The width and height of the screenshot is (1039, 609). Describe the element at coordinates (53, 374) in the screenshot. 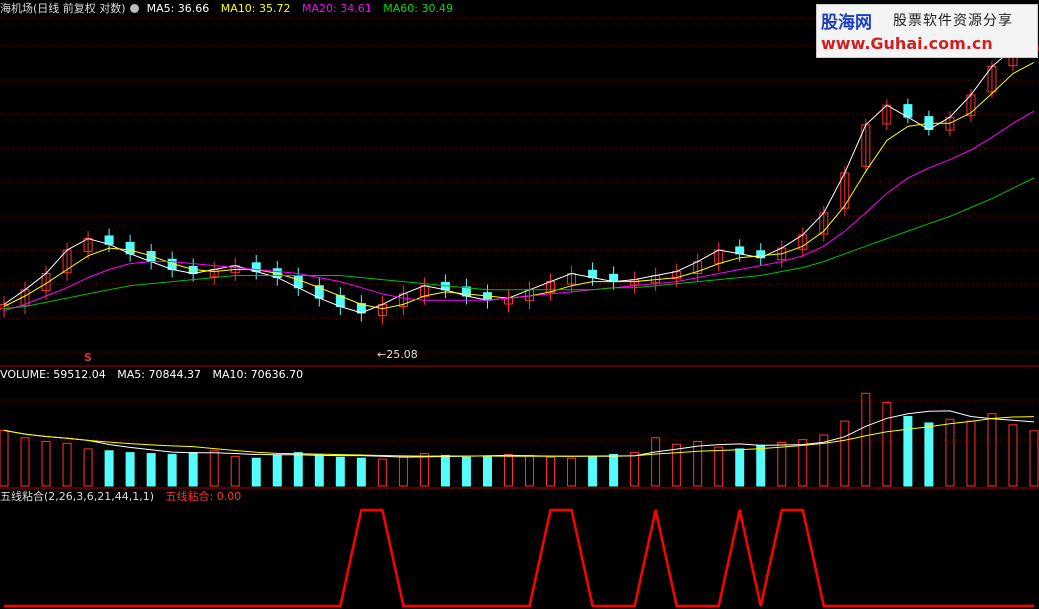

I see `volume-label: VOLUME: 59512.04` at that location.